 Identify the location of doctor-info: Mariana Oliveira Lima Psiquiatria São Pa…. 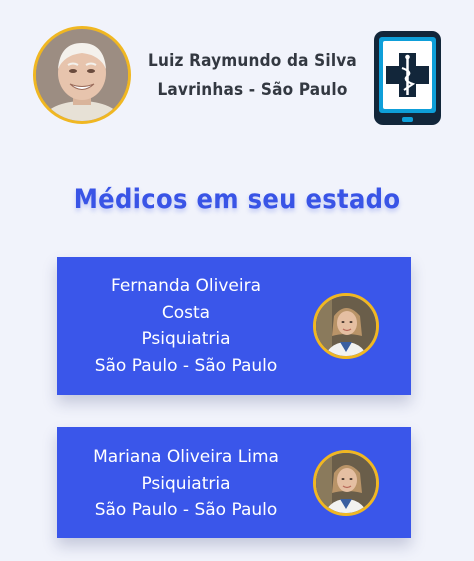
(186, 484).